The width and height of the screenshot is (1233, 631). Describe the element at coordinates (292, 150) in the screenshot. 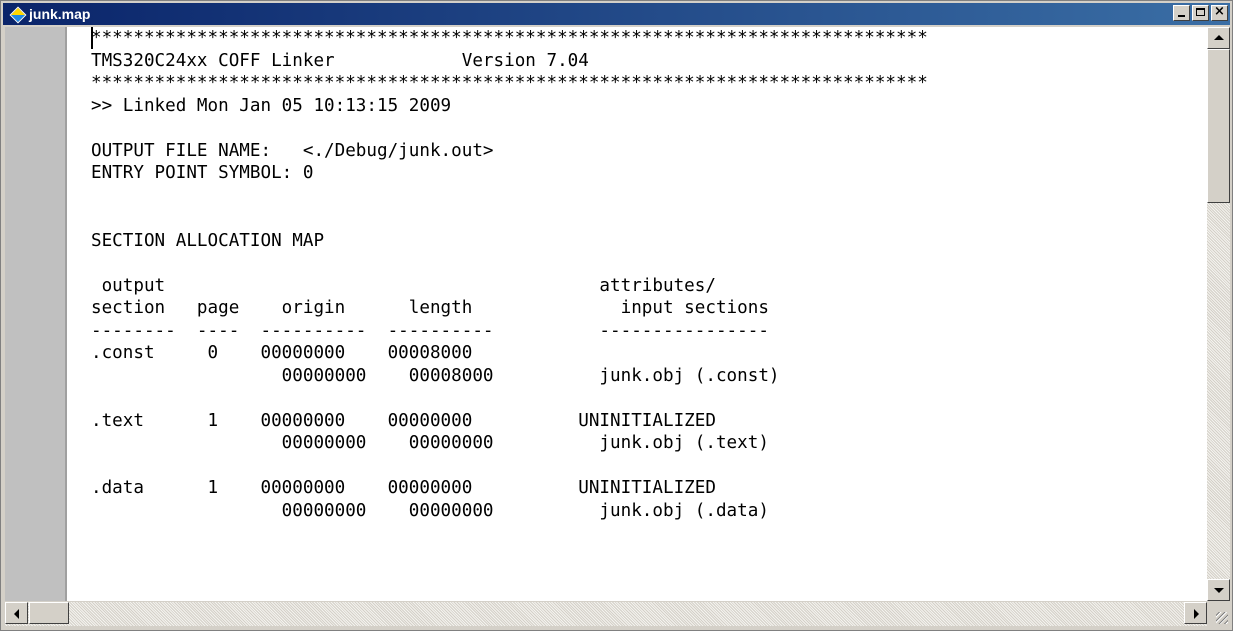

I see `editor-line: OUTPUT FILE NAME: <./Debug/junk.out>` at that location.